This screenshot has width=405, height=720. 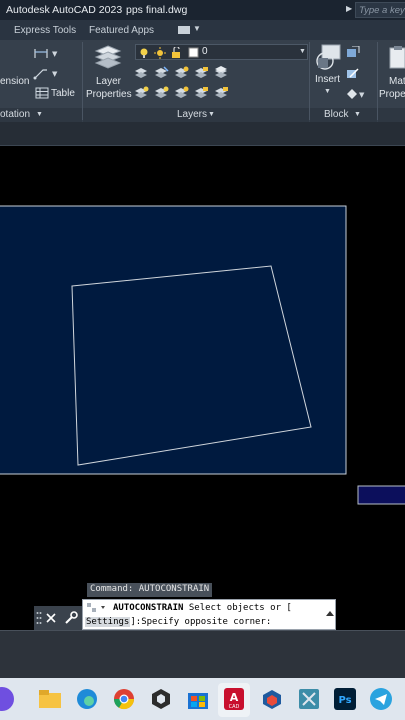 I want to click on command-prompt-line-2: Settings]:Specify opposite corner:, so click(x=178, y=622).